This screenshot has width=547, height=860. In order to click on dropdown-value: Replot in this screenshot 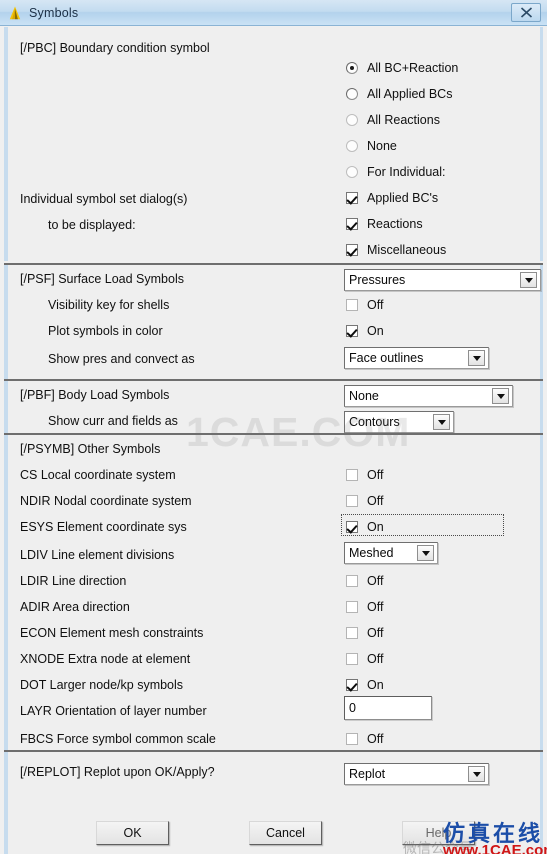, I will do `click(367, 774)`.